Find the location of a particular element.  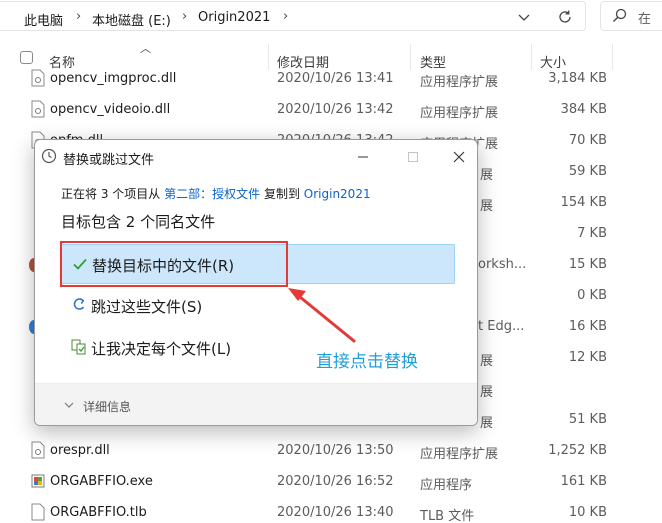

copy-status: 正在将 3 个项目从 第二部：授权文件 复制到 Origin2021 is located at coordinates (216, 193).